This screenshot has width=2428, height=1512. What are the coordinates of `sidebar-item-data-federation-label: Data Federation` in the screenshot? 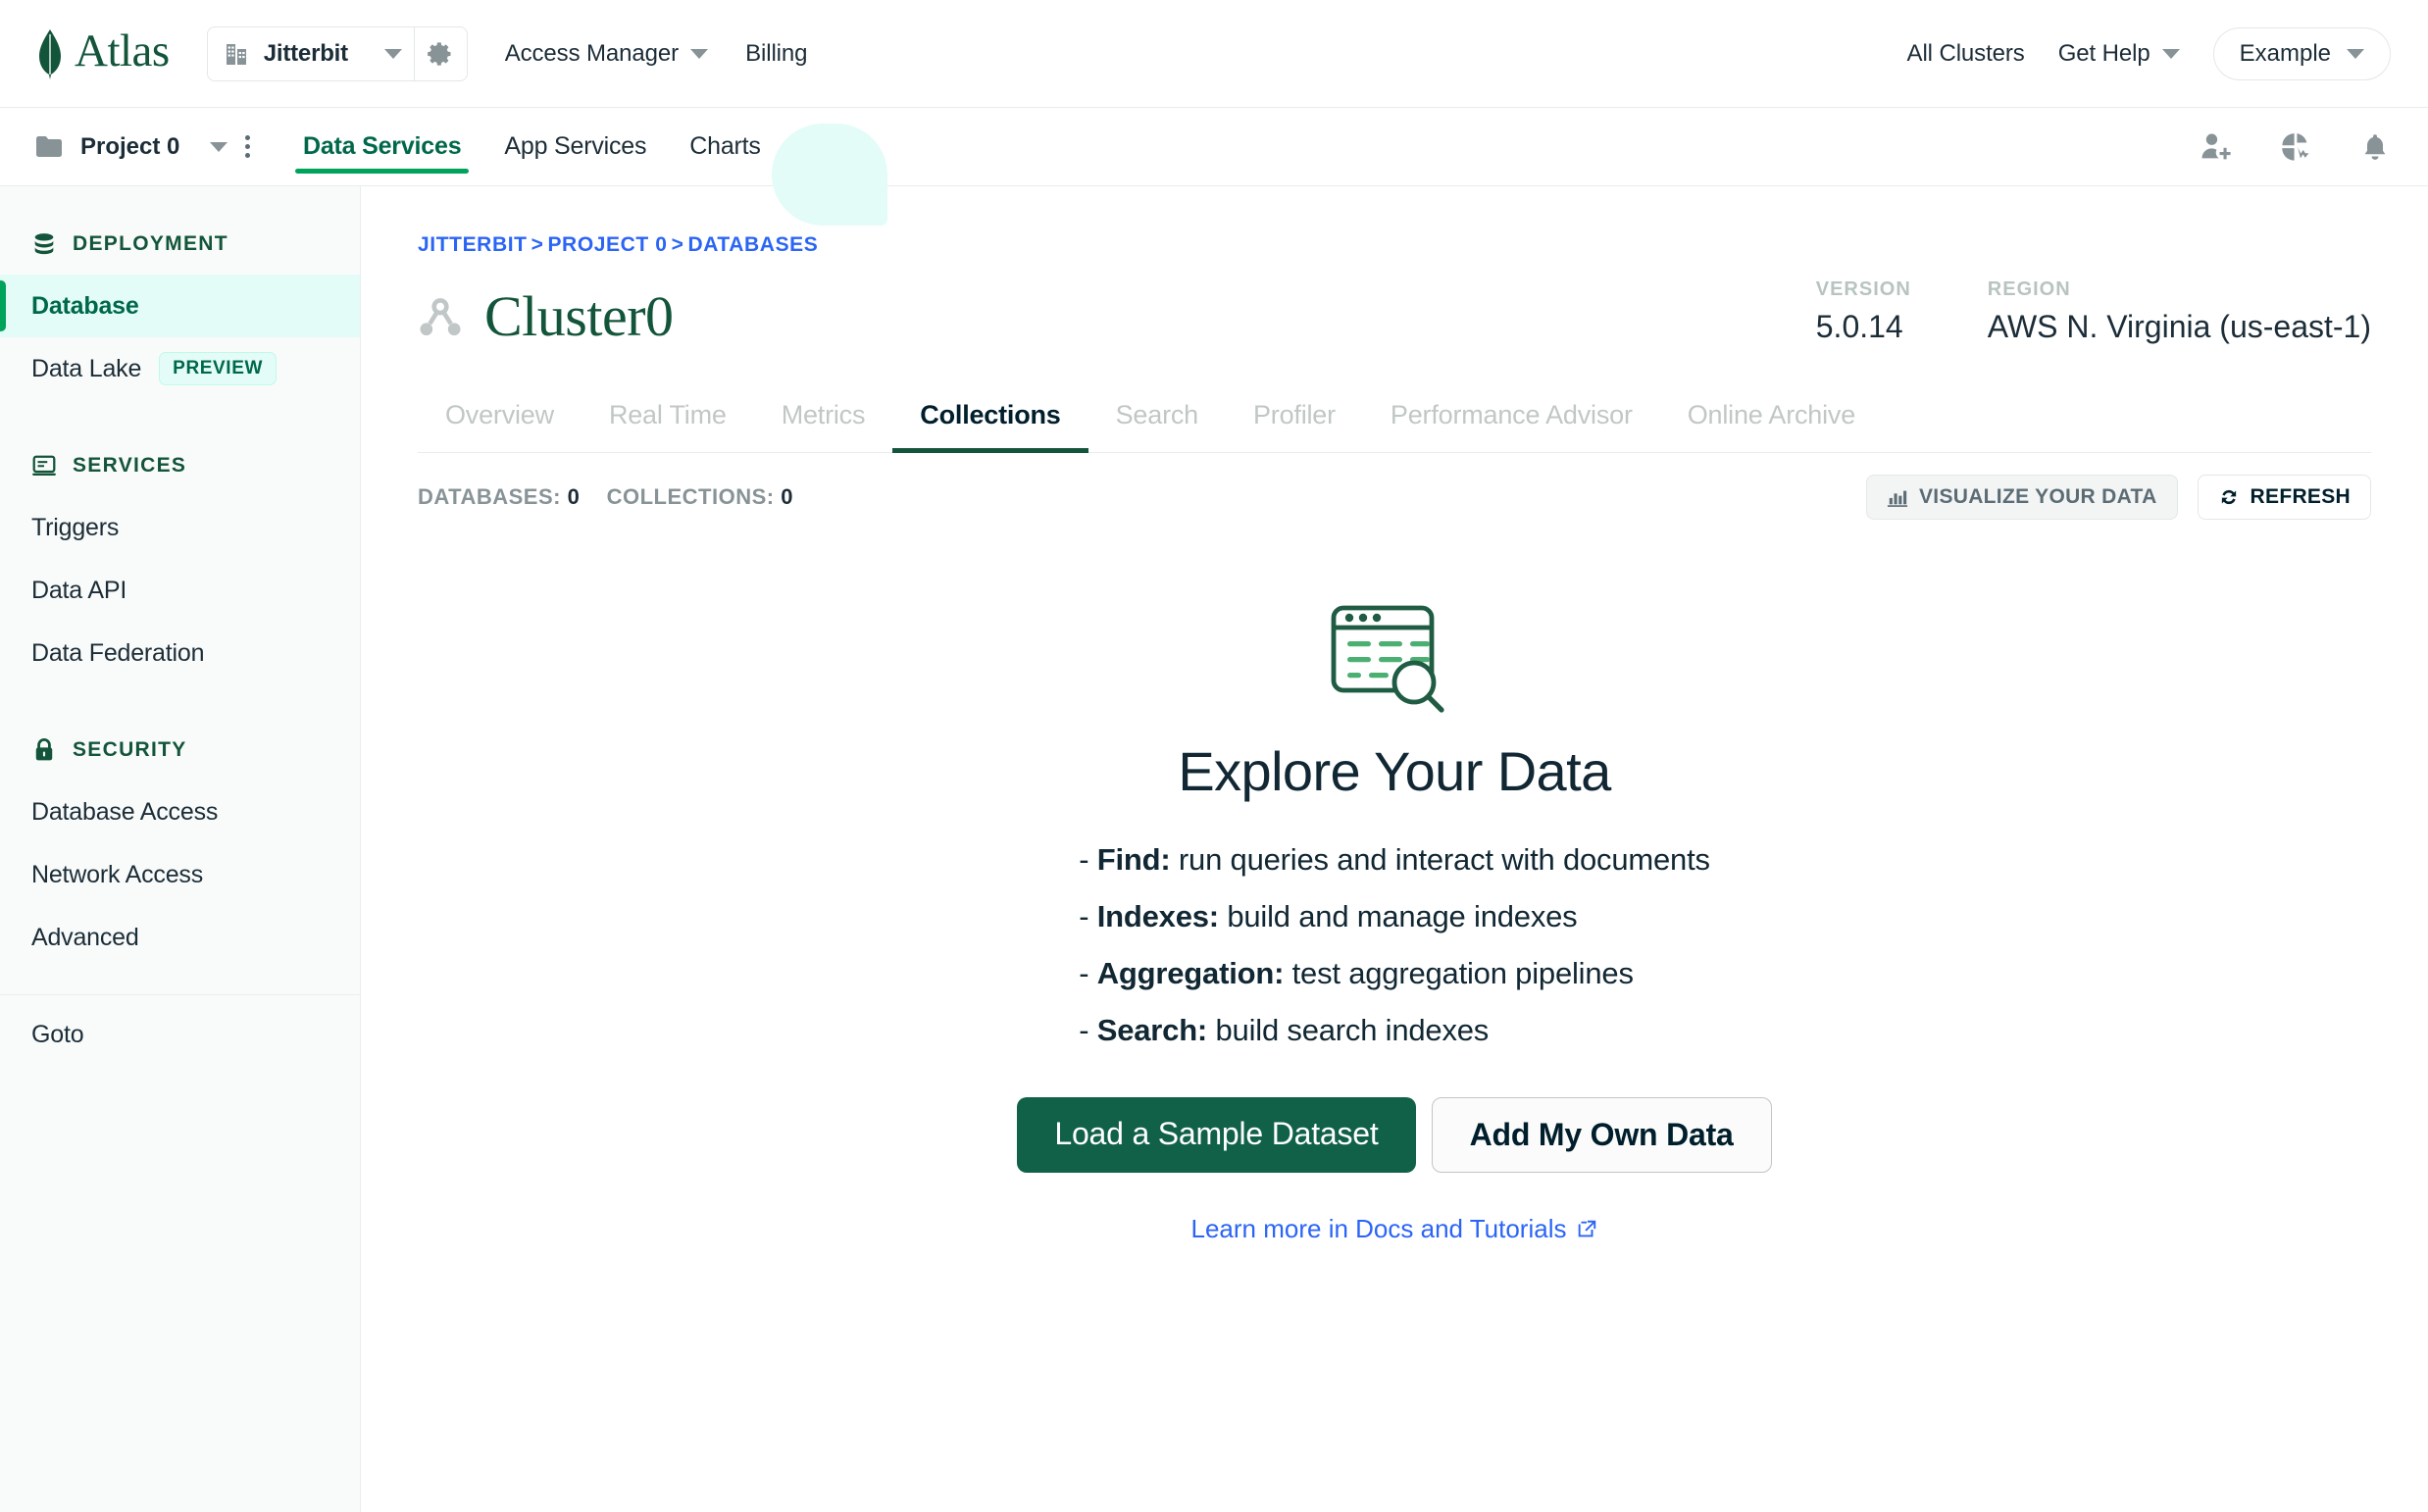 It's located at (118, 652).